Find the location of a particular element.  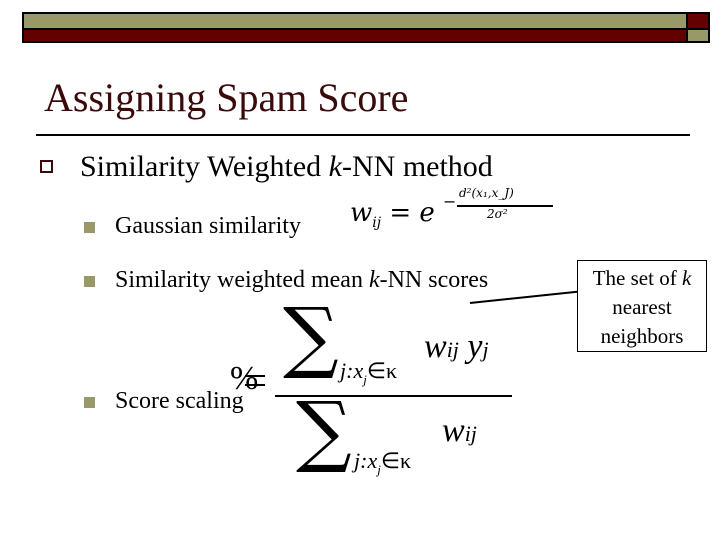

denominator-w: w is located at coordinates (453, 430).